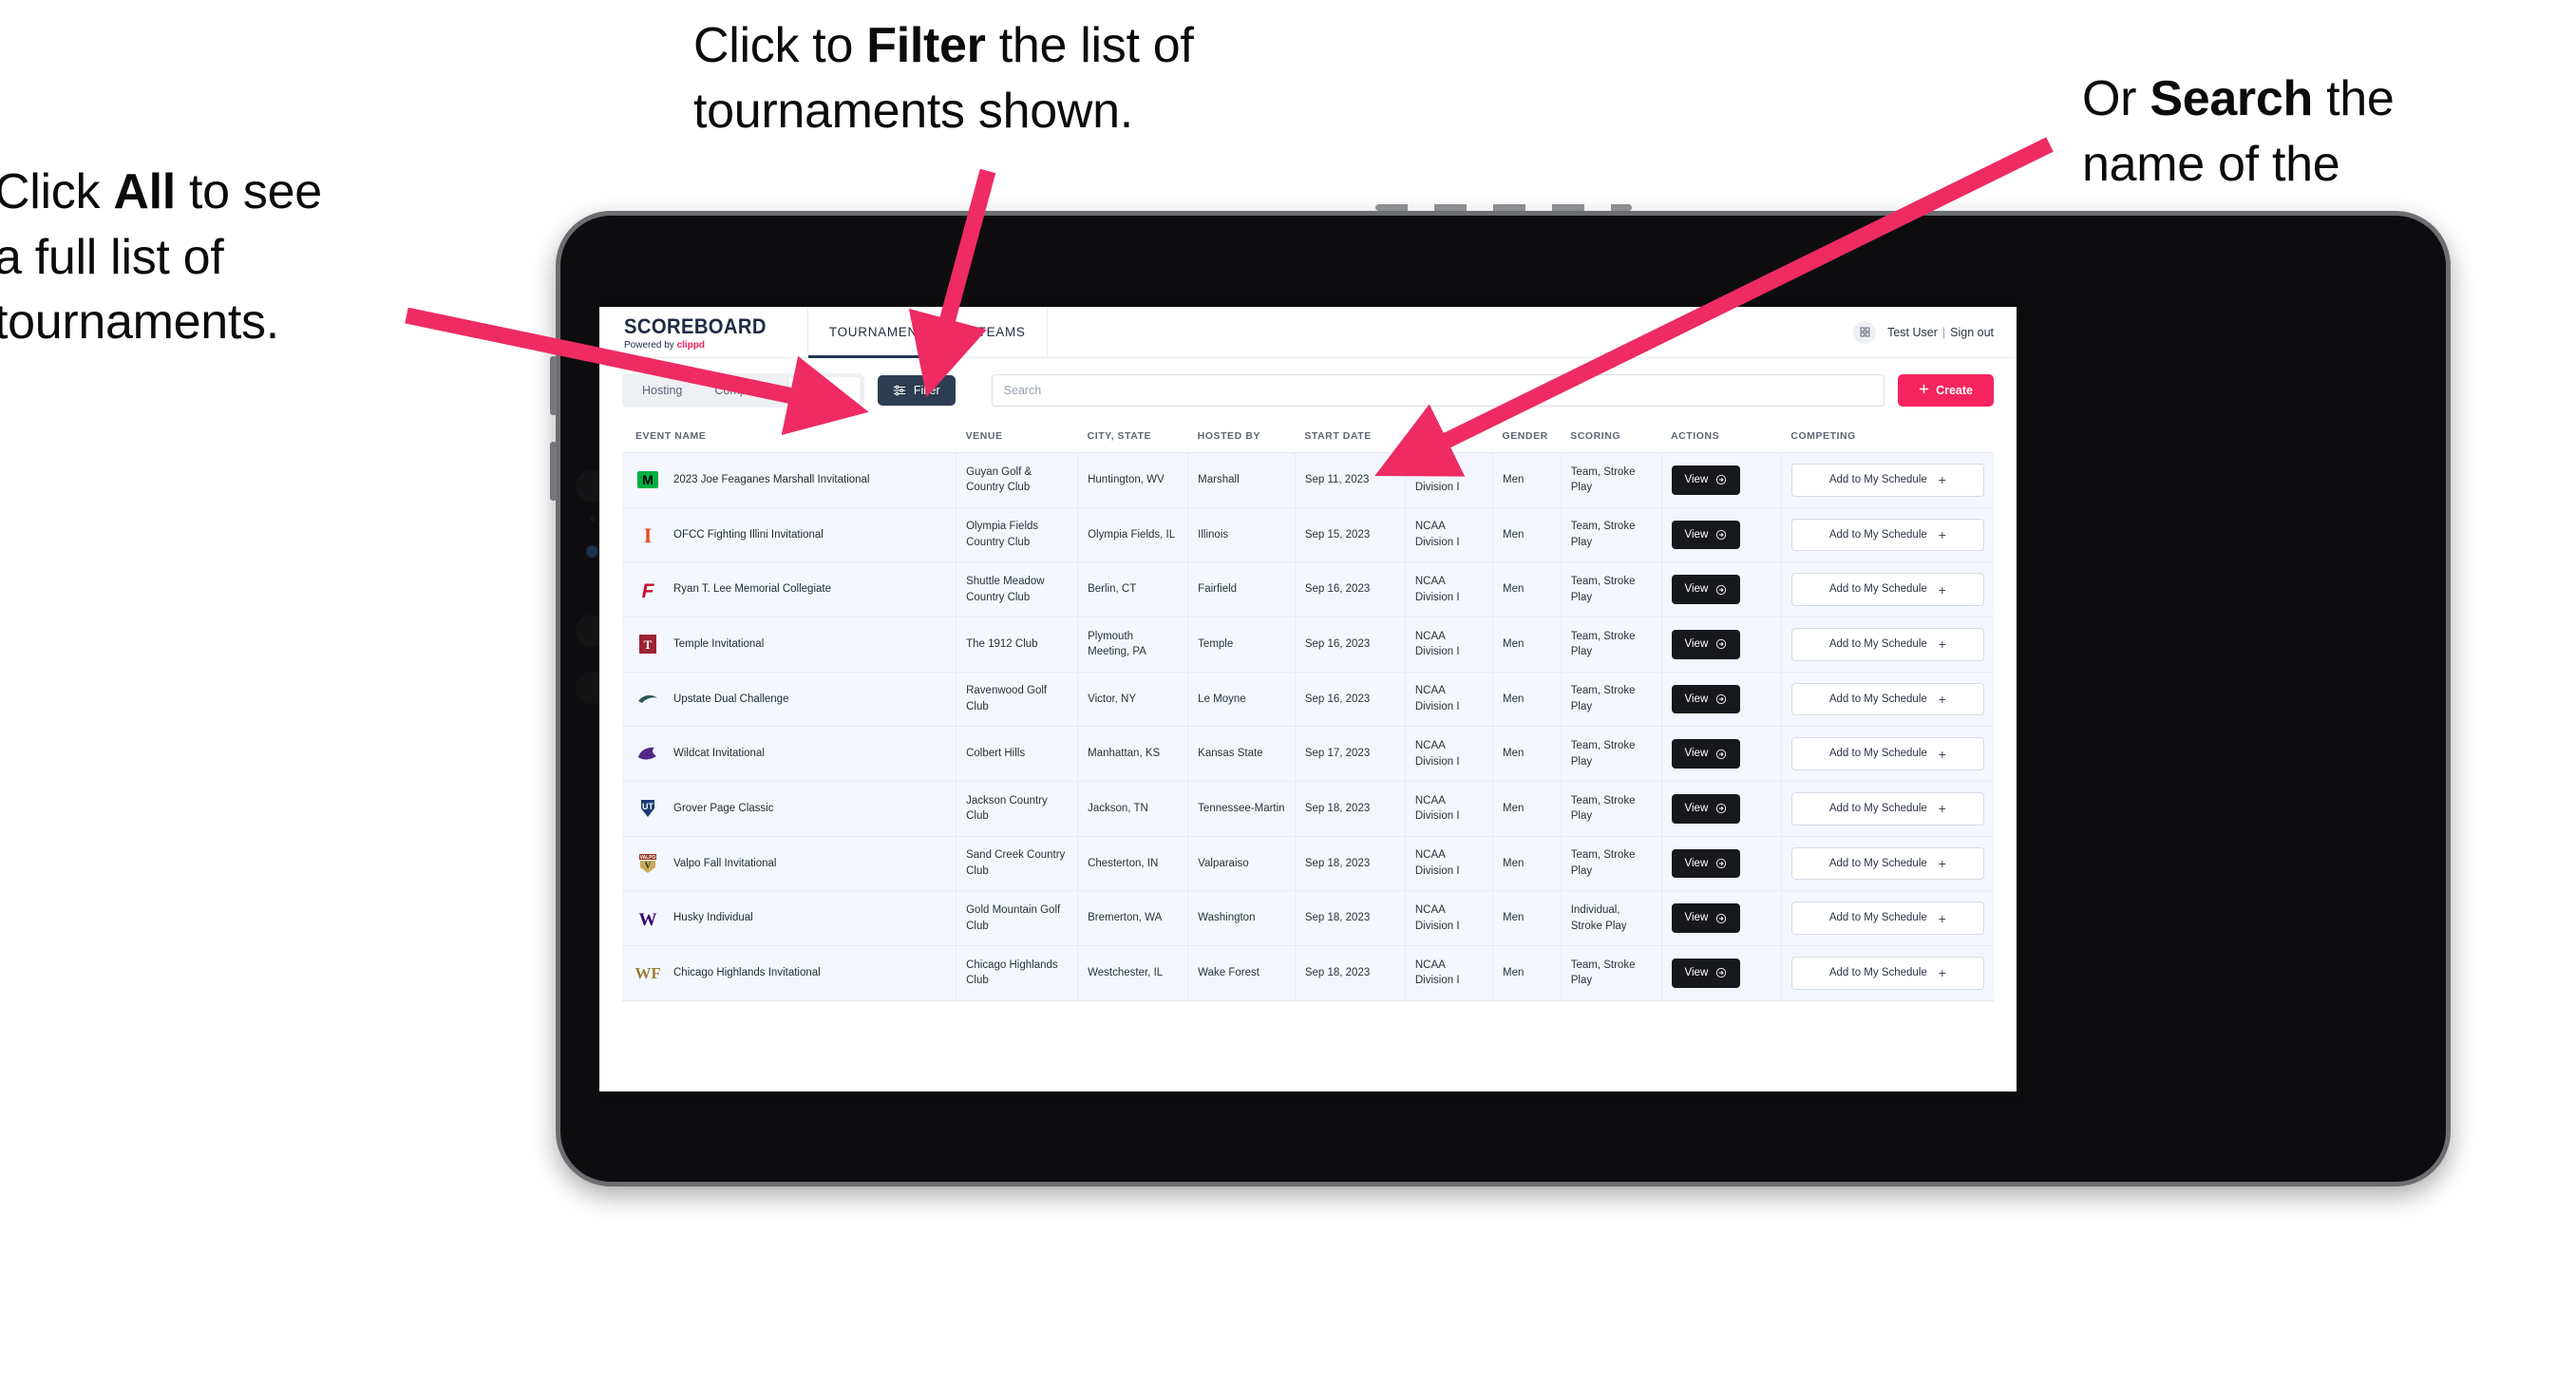 Image resolution: width=2576 pixels, height=1386 pixels. I want to click on temple-logo: T, so click(647, 644).